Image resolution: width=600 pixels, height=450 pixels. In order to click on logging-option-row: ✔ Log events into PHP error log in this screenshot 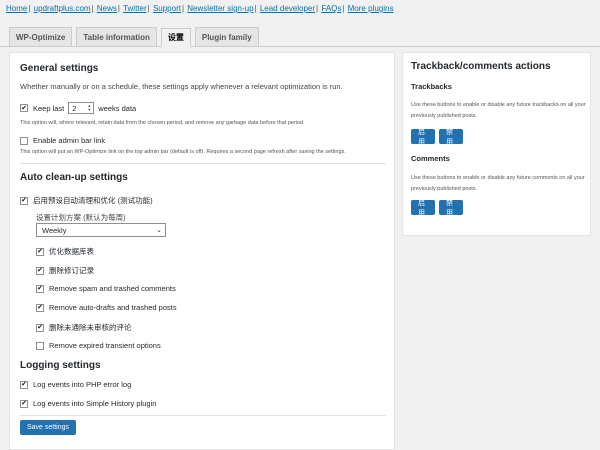, I will do `click(75, 384)`.